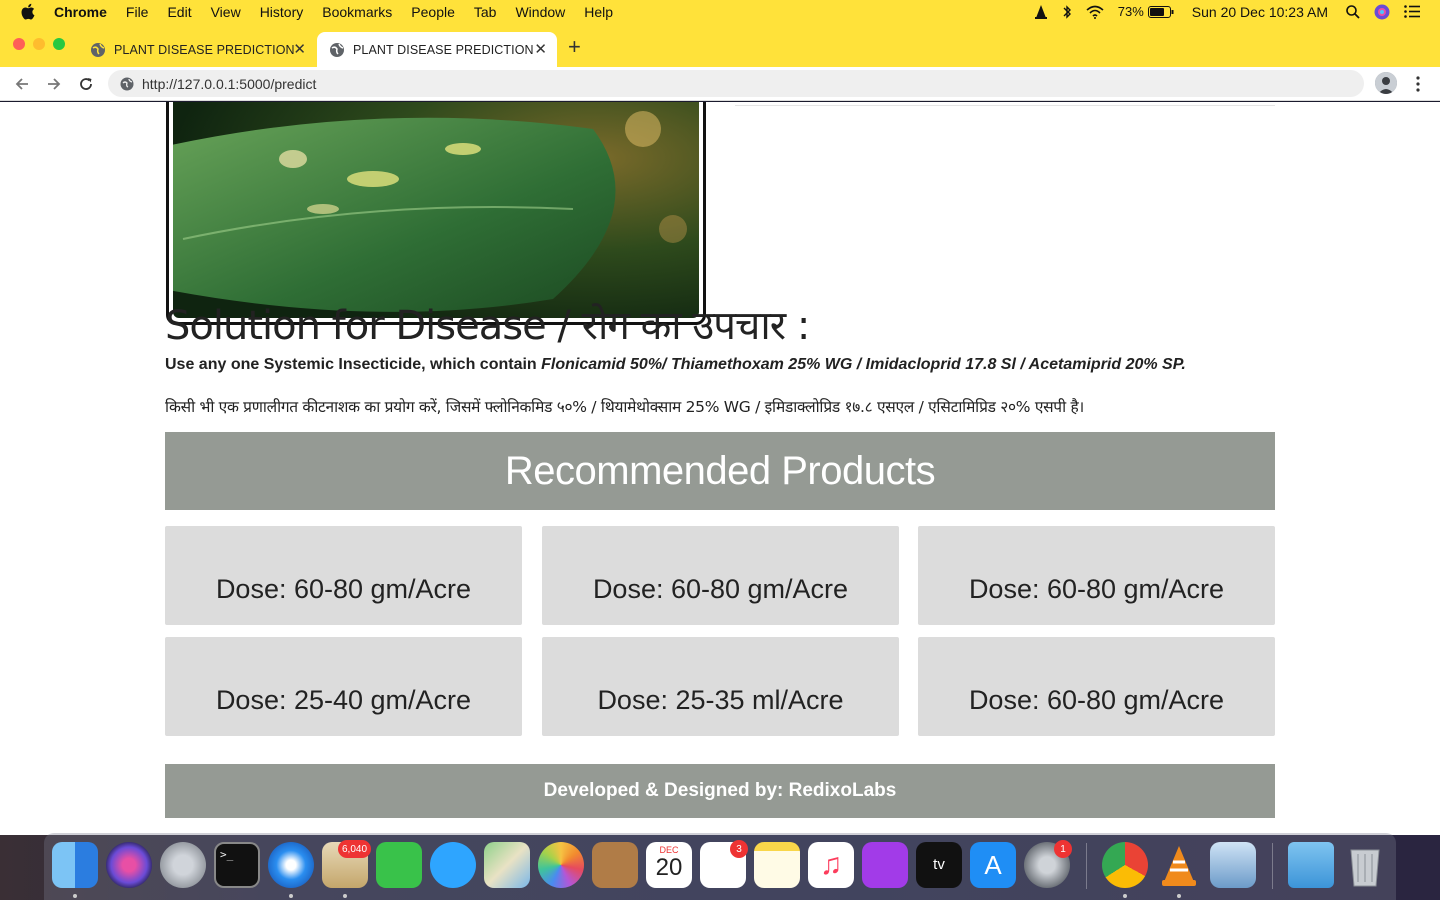 The width and height of the screenshot is (1440, 900). I want to click on url-text: http://127.0.0.1:5000/predict, so click(229, 84).